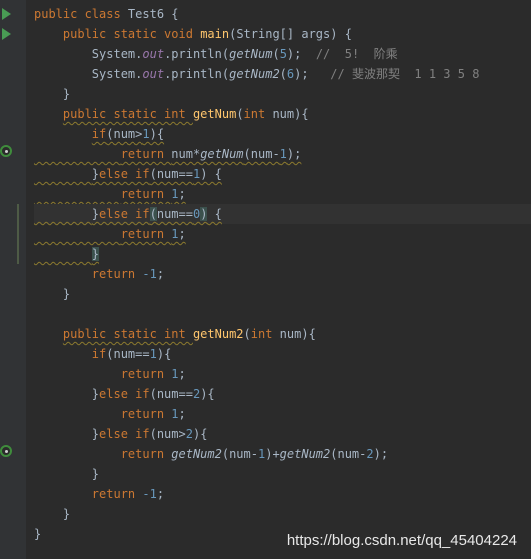  I want to click on code-line-12: return 1;, so click(153, 234).